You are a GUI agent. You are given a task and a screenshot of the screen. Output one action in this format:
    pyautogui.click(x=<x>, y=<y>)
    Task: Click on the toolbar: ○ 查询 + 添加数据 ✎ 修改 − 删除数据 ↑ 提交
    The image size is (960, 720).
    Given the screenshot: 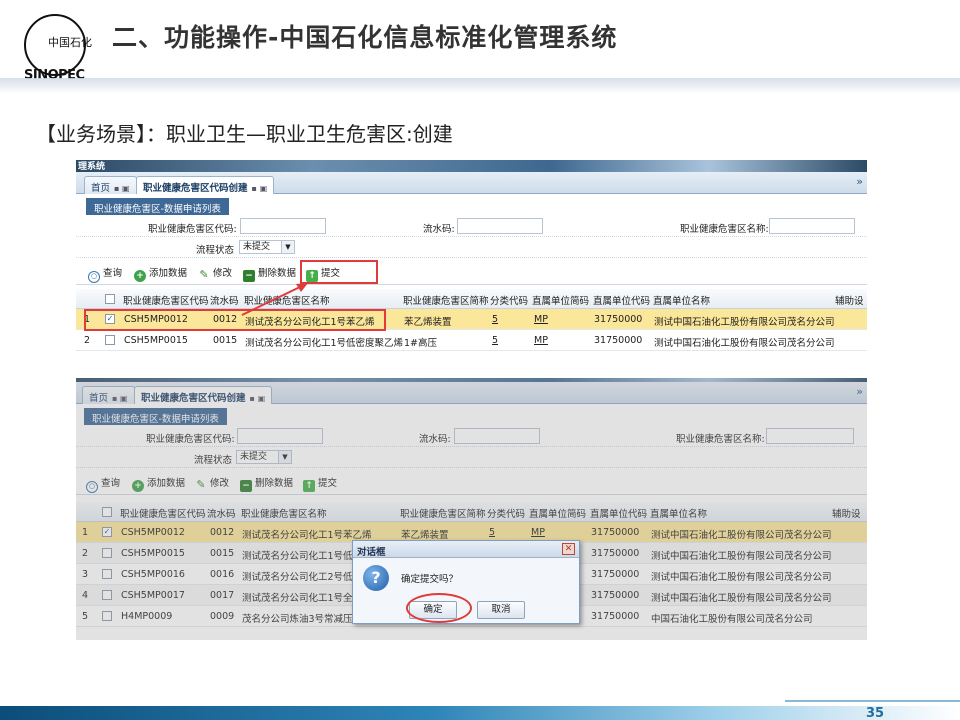 What is the action you would take?
    pyautogui.click(x=471, y=481)
    